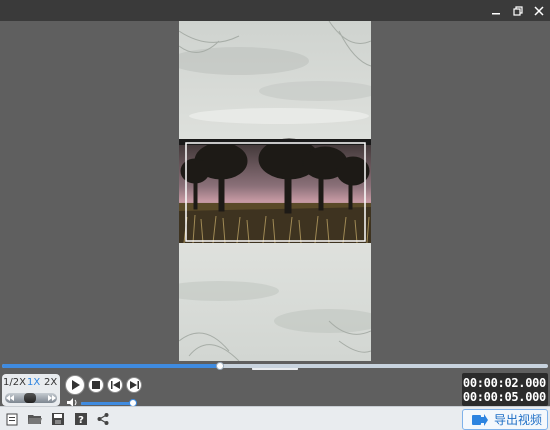 This screenshot has width=550, height=430. I want to click on rewind-icon, so click(10, 398).